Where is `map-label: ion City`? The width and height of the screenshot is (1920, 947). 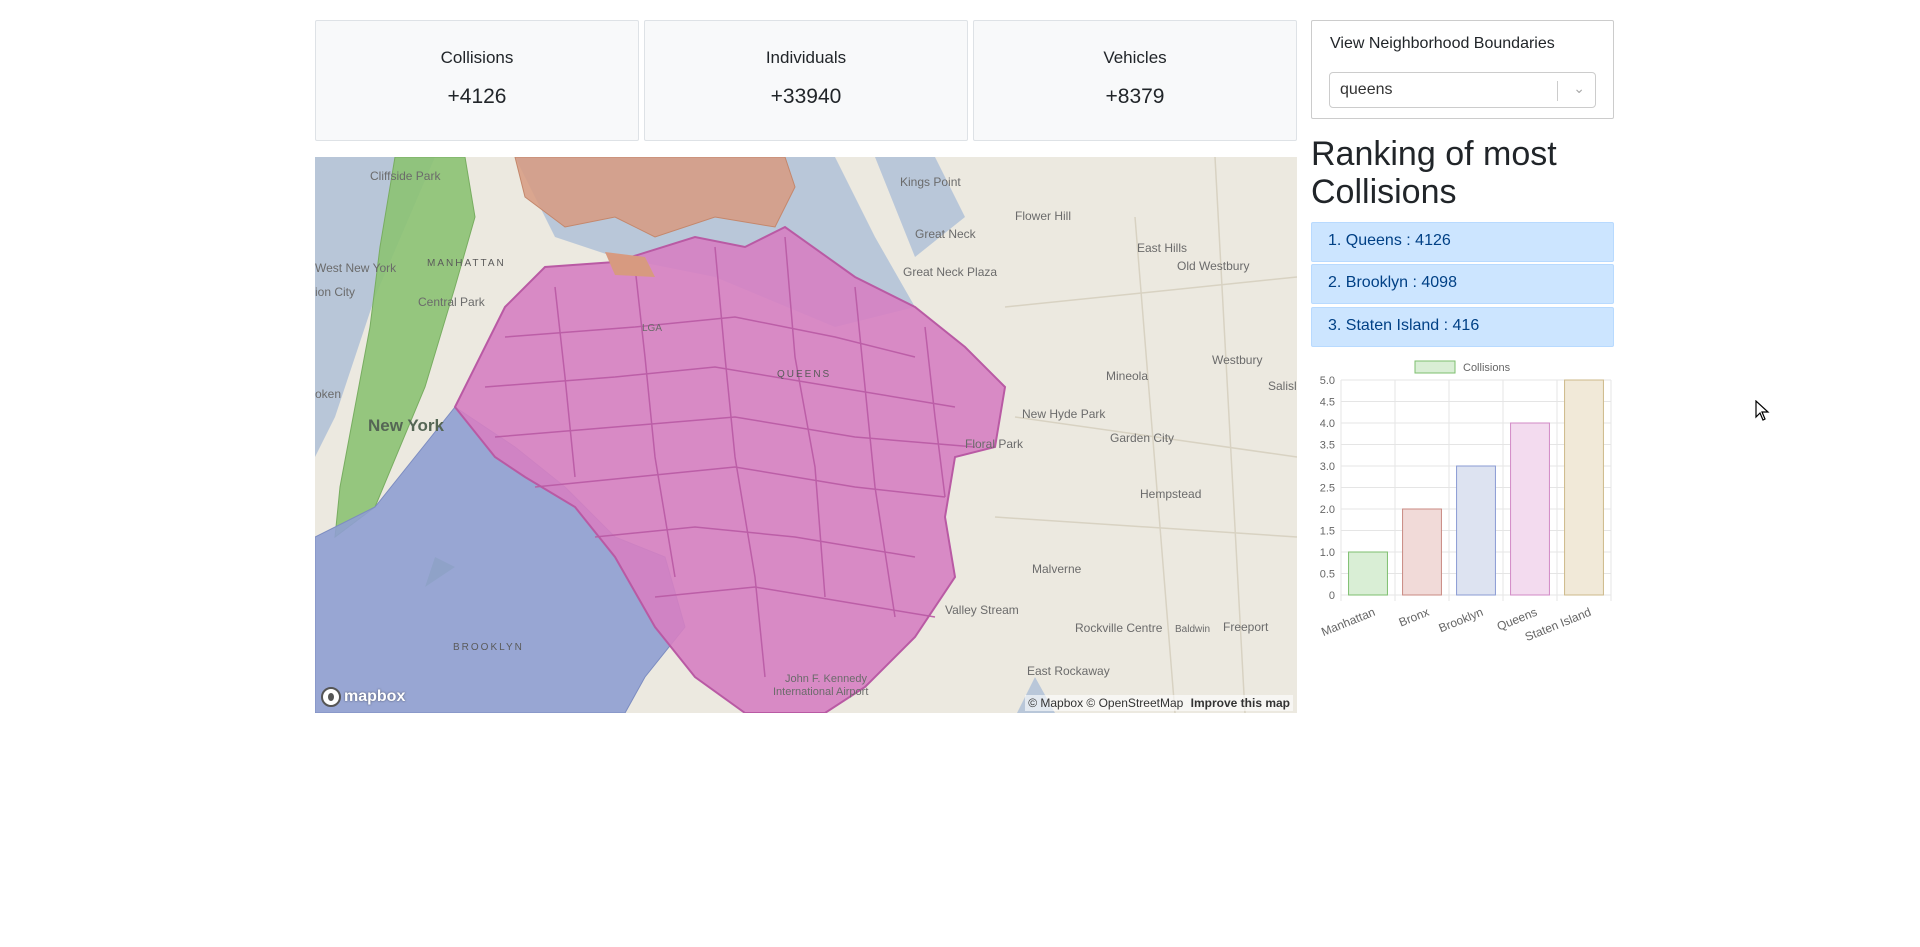 map-label: ion City is located at coordinates (335, 292).